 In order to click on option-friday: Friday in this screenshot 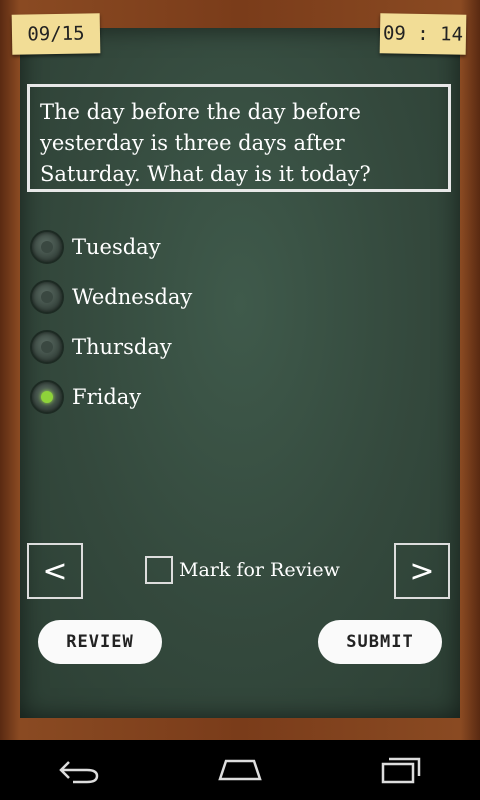, I will do `click(210, 397)`.